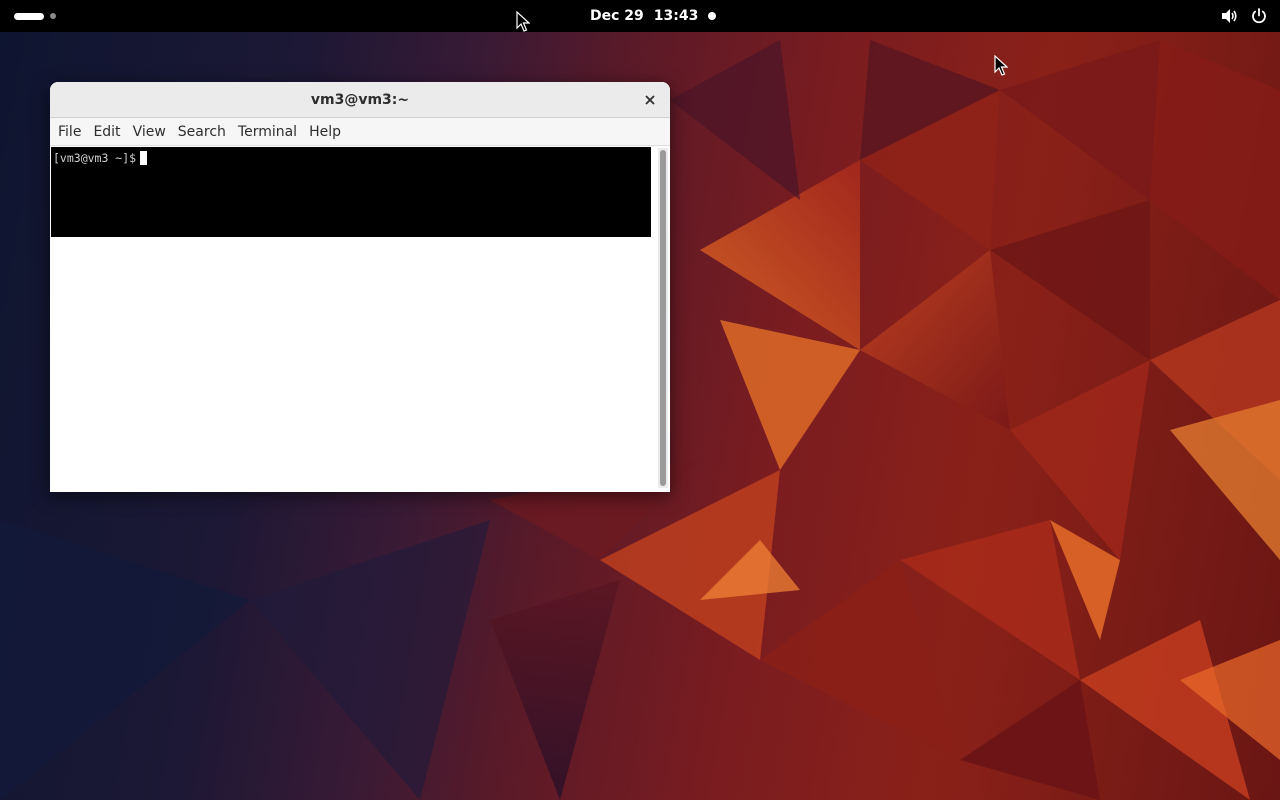 The width and height of the screenshot is (1280, 800). I want to click on menu-terminal: Terminal, so click(267, 132).